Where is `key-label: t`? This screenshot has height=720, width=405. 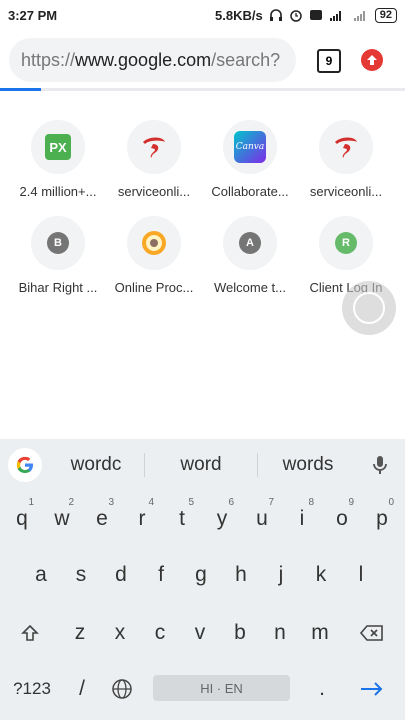
key-label: t is located at coordinates (182, 518).